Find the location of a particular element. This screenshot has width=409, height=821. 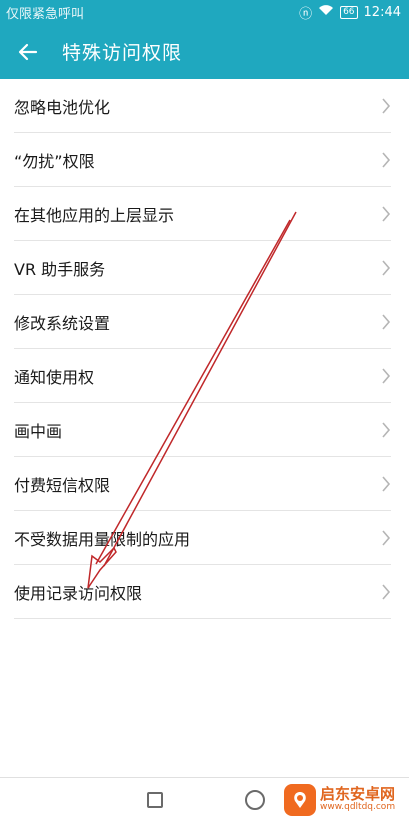

list-item-label: “勿扰”权限 is located at coordinates (54, 161).